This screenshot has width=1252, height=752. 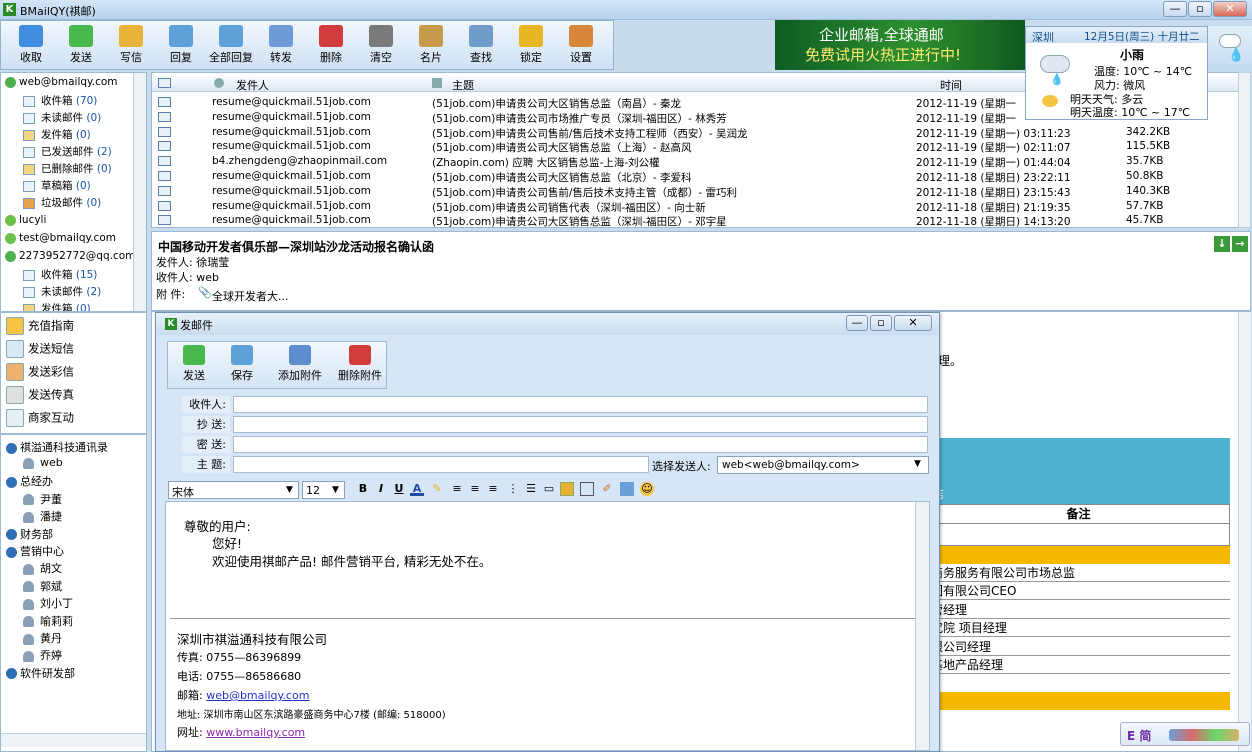 What do you see at coordinates (48, 603) in the screenshot?
I see `contact-item: 刘小丁` at bounding box center [48, 603].